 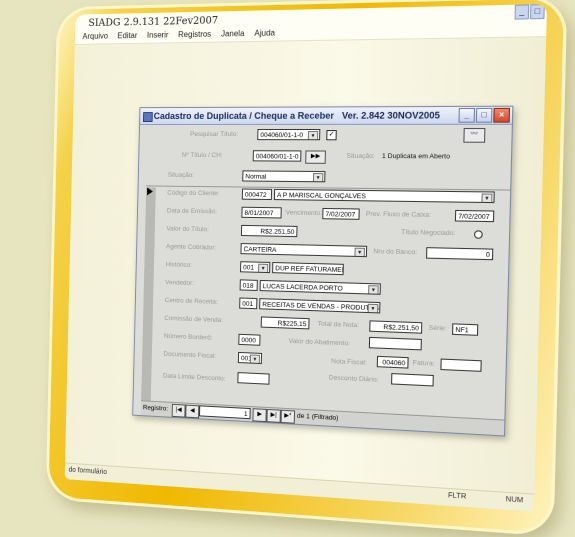 I want to click on menu-ajuda: Ajuda, so click(x=264, y=33).